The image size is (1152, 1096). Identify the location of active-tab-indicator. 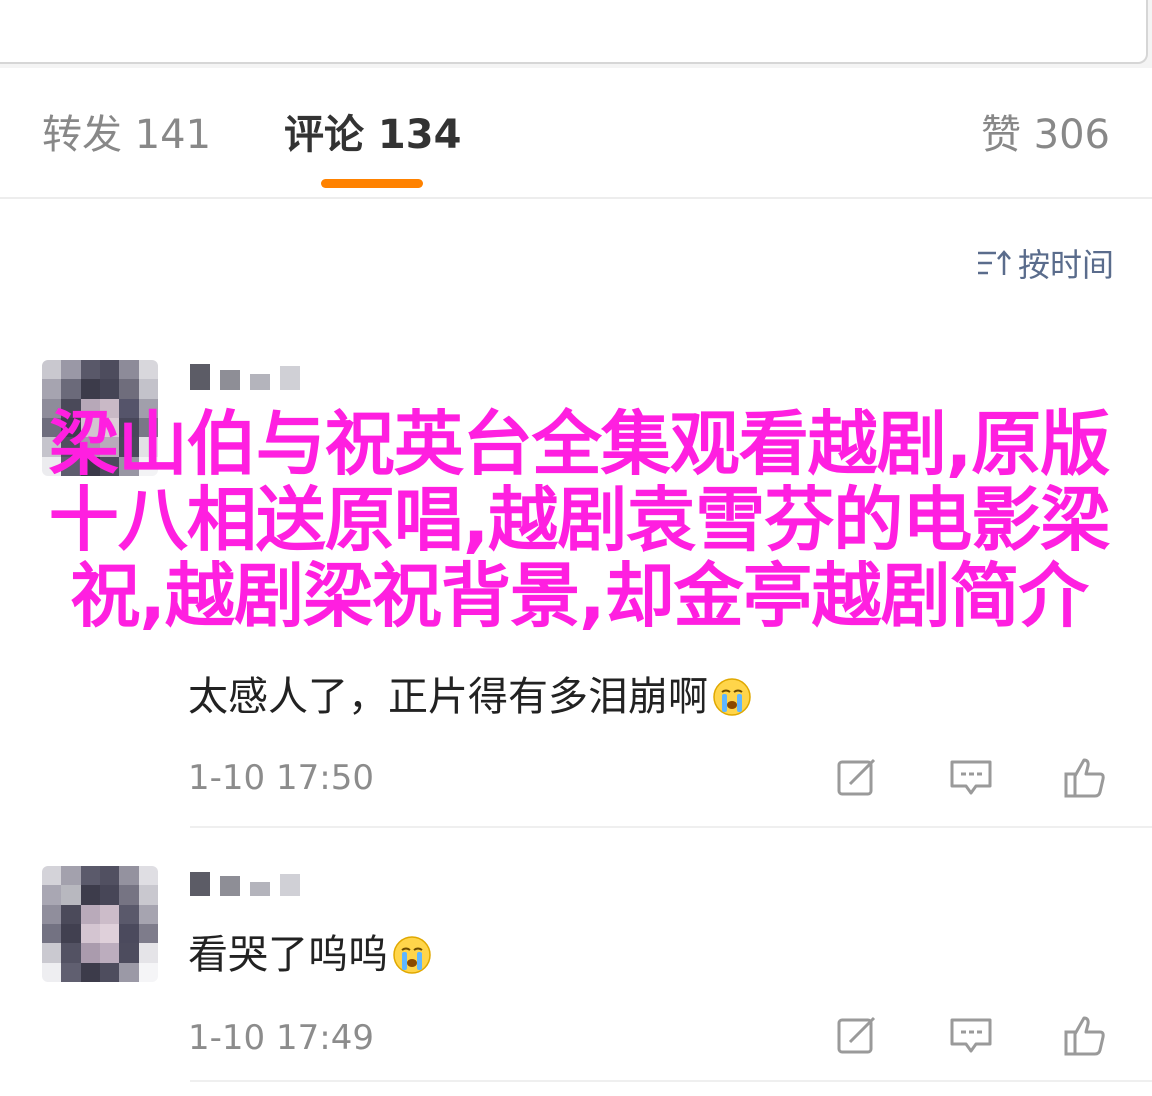
(372, 183).